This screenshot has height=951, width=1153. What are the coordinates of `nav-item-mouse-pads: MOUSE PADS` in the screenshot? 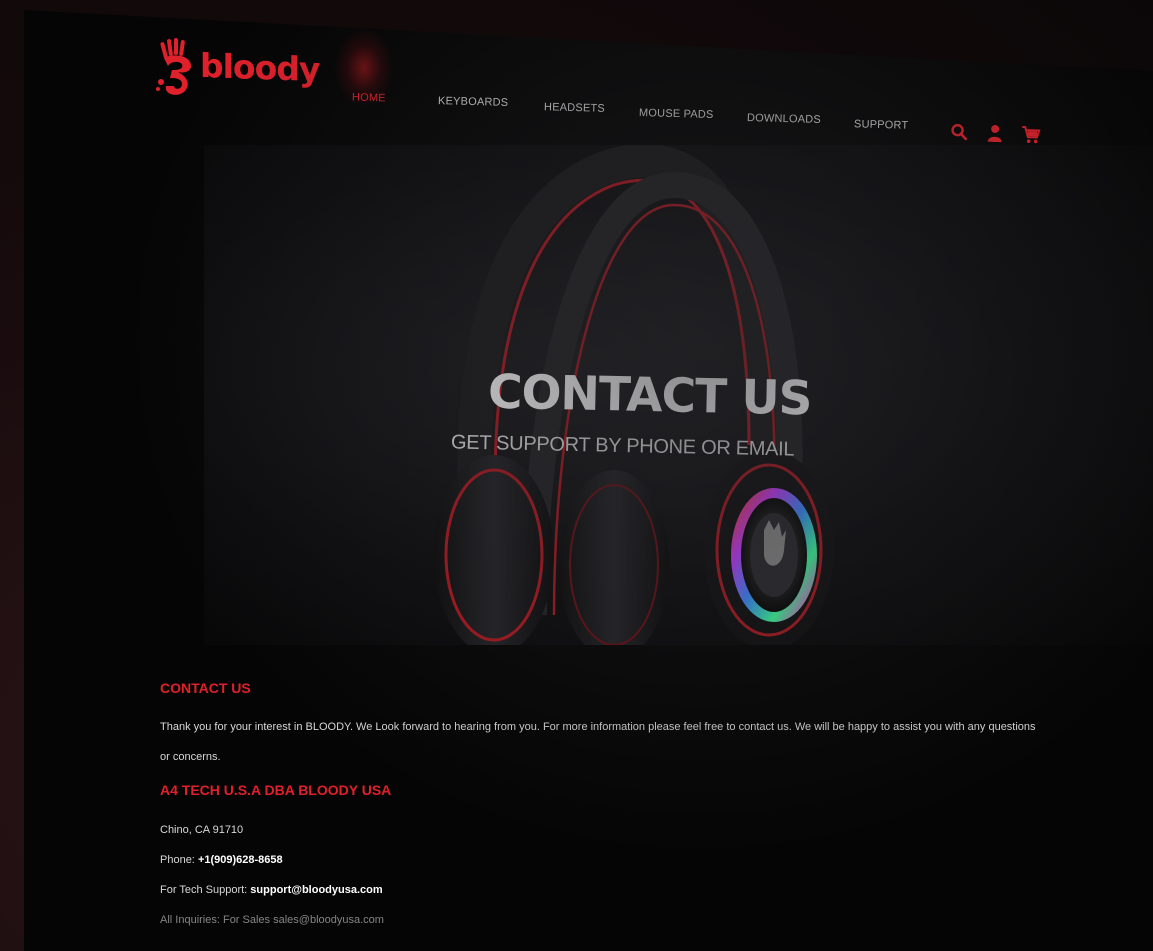 It's located at (676, 114).